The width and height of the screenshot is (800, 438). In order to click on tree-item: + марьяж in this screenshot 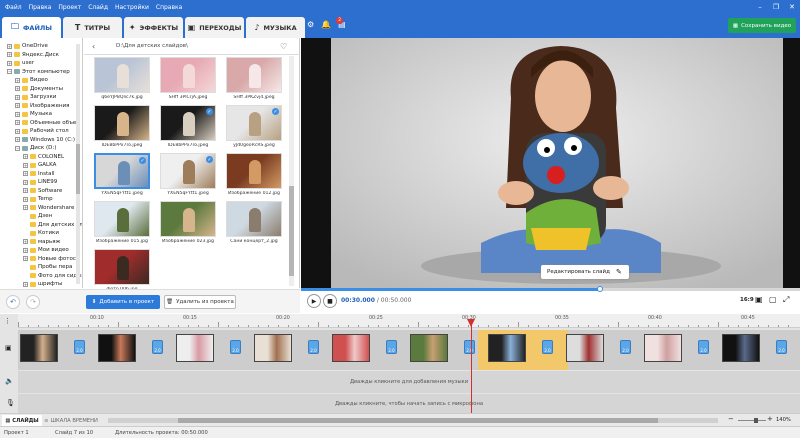, I will do `click(42, 242)`.